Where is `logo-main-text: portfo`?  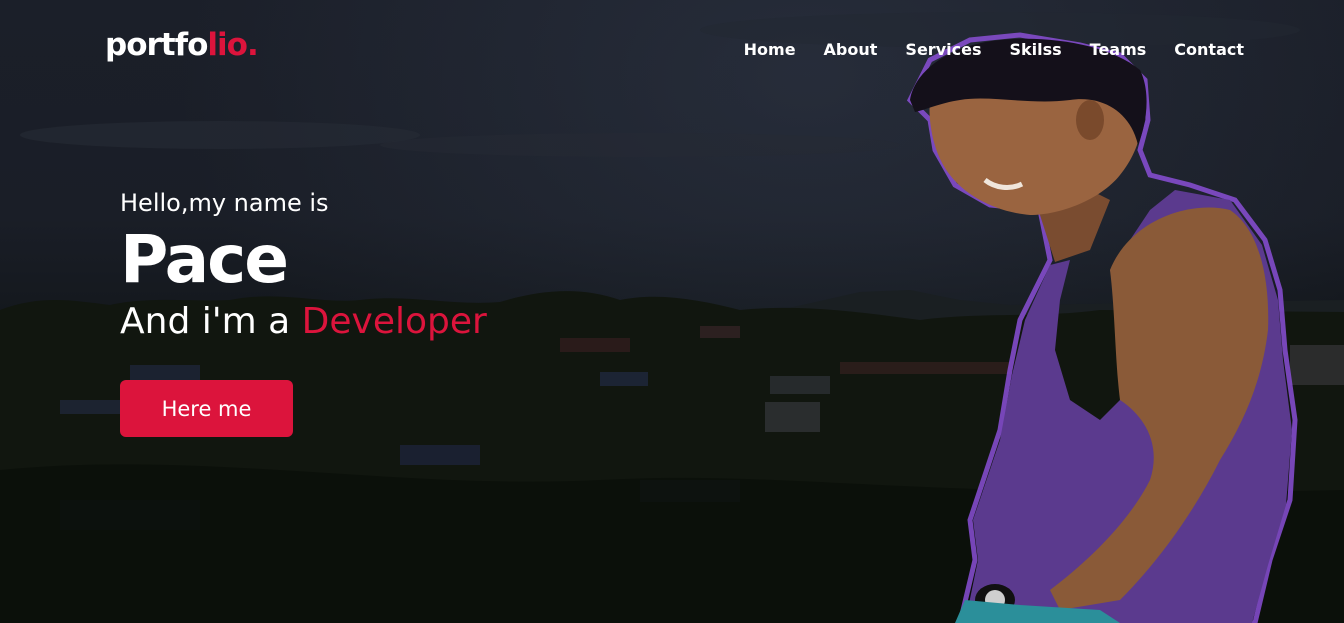
logo-main-text: portfo is located at coordinates (156, 45).